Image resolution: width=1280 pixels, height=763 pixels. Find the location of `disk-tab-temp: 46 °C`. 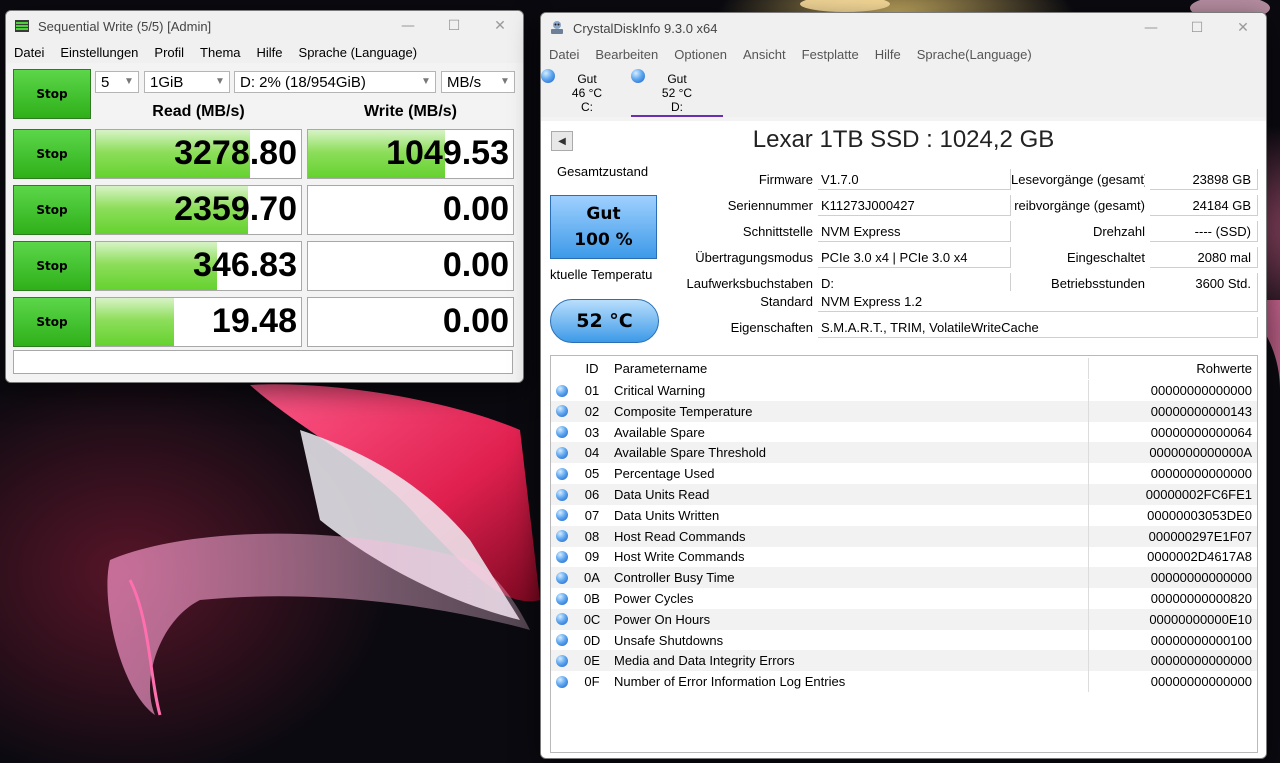

disk-tab-temp: 46 °C is located at coordinates (587, 93).